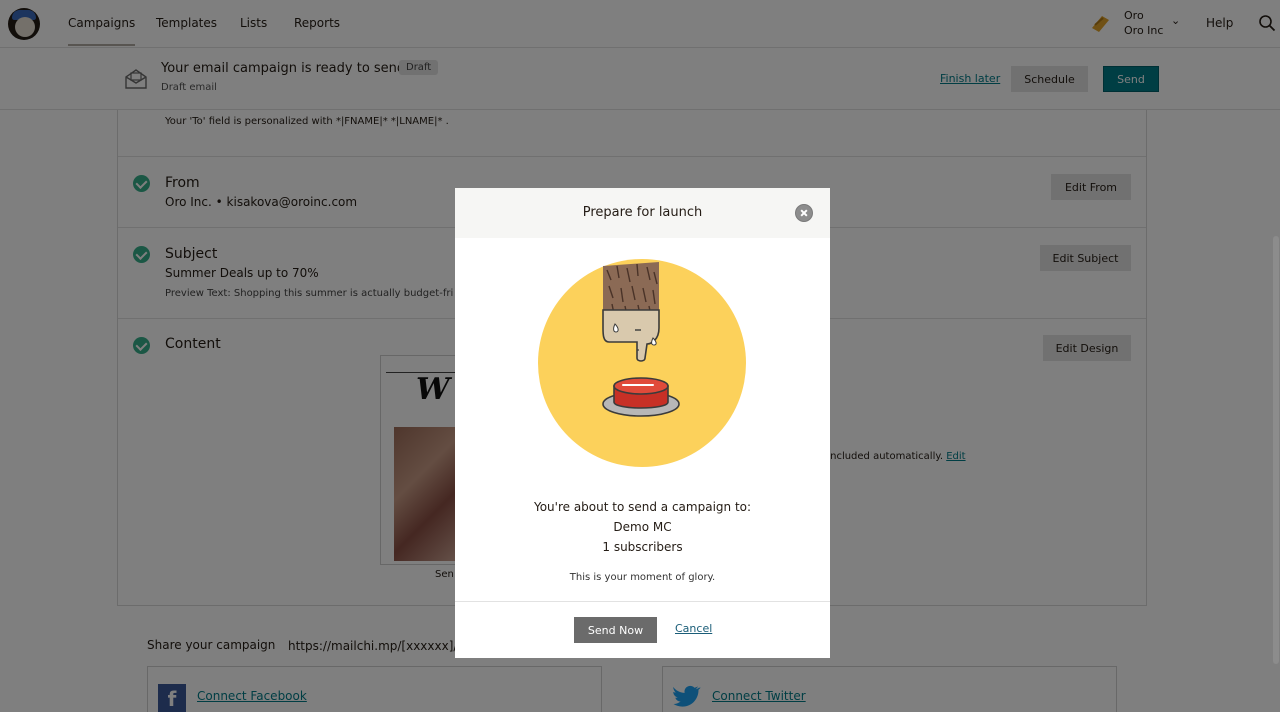 The image size is (1280, 712). I want to click on modal-header: Prepare for launch, so click(642, 213).